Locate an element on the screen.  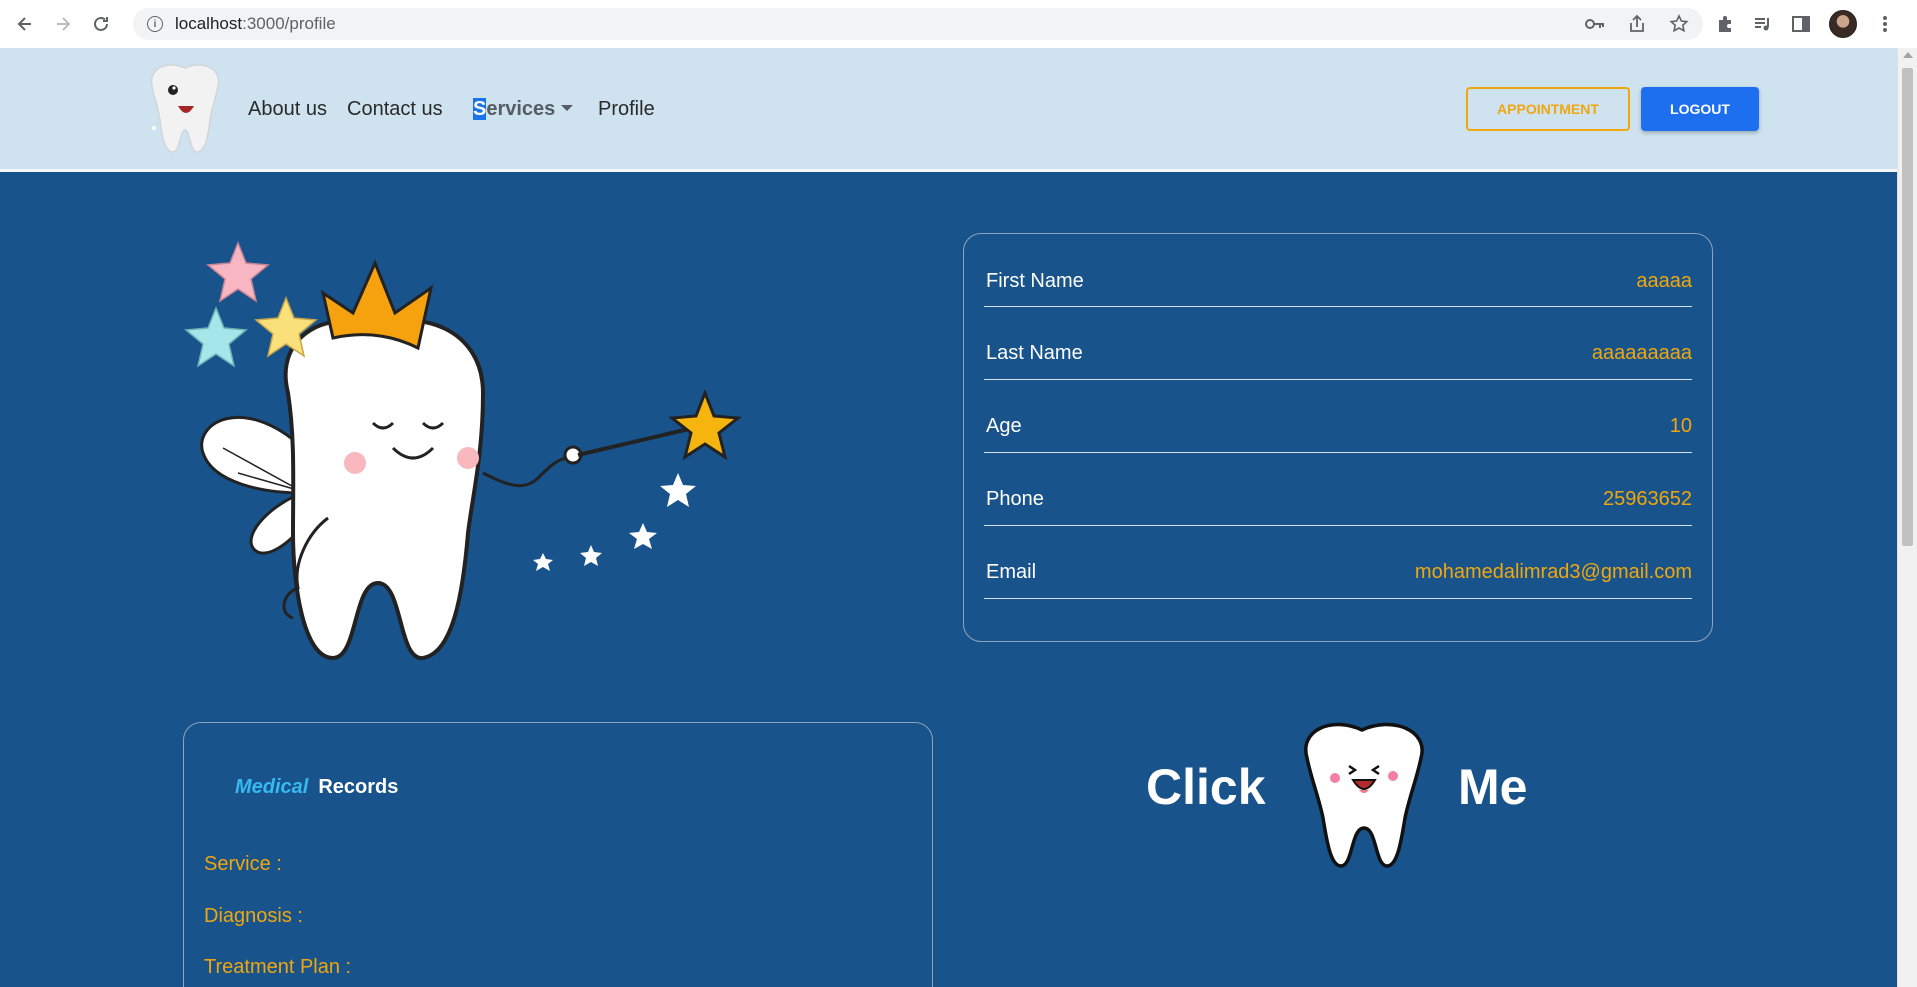
diagnosis-label: Diagnosis : is located at coordinates (253, 916).